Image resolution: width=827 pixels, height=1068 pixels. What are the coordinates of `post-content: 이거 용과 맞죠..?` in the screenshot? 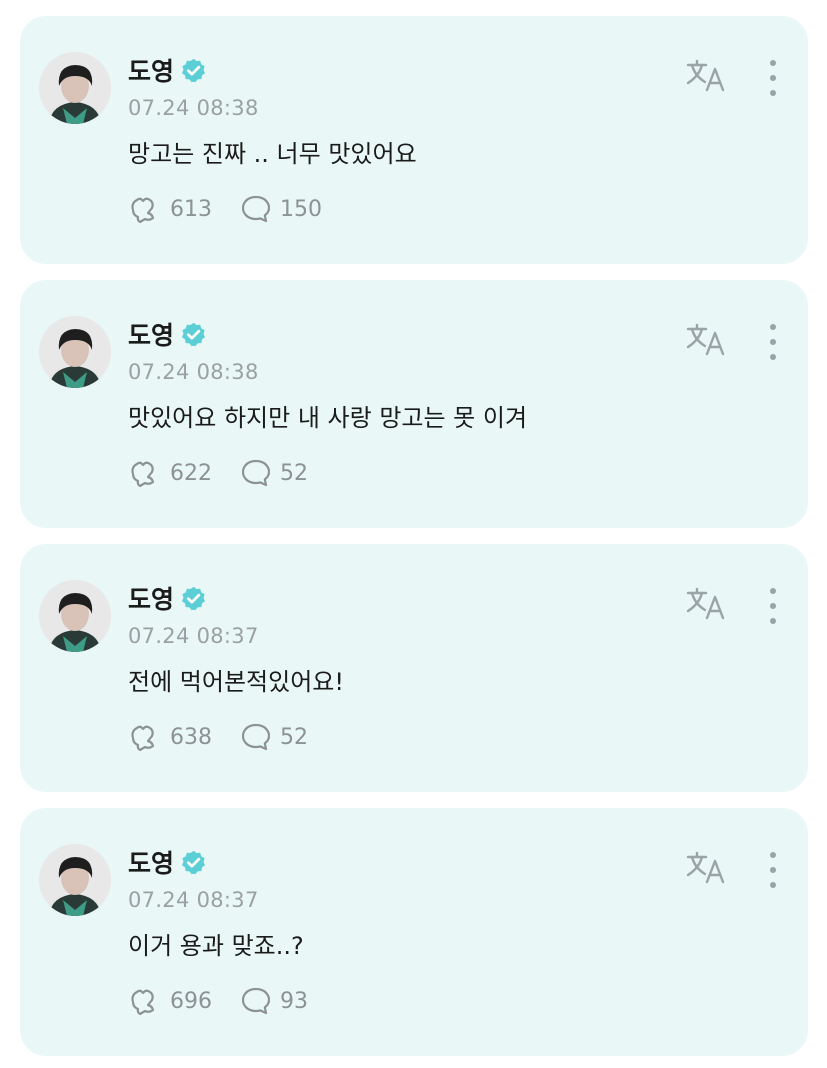 It's located at (216, 946).